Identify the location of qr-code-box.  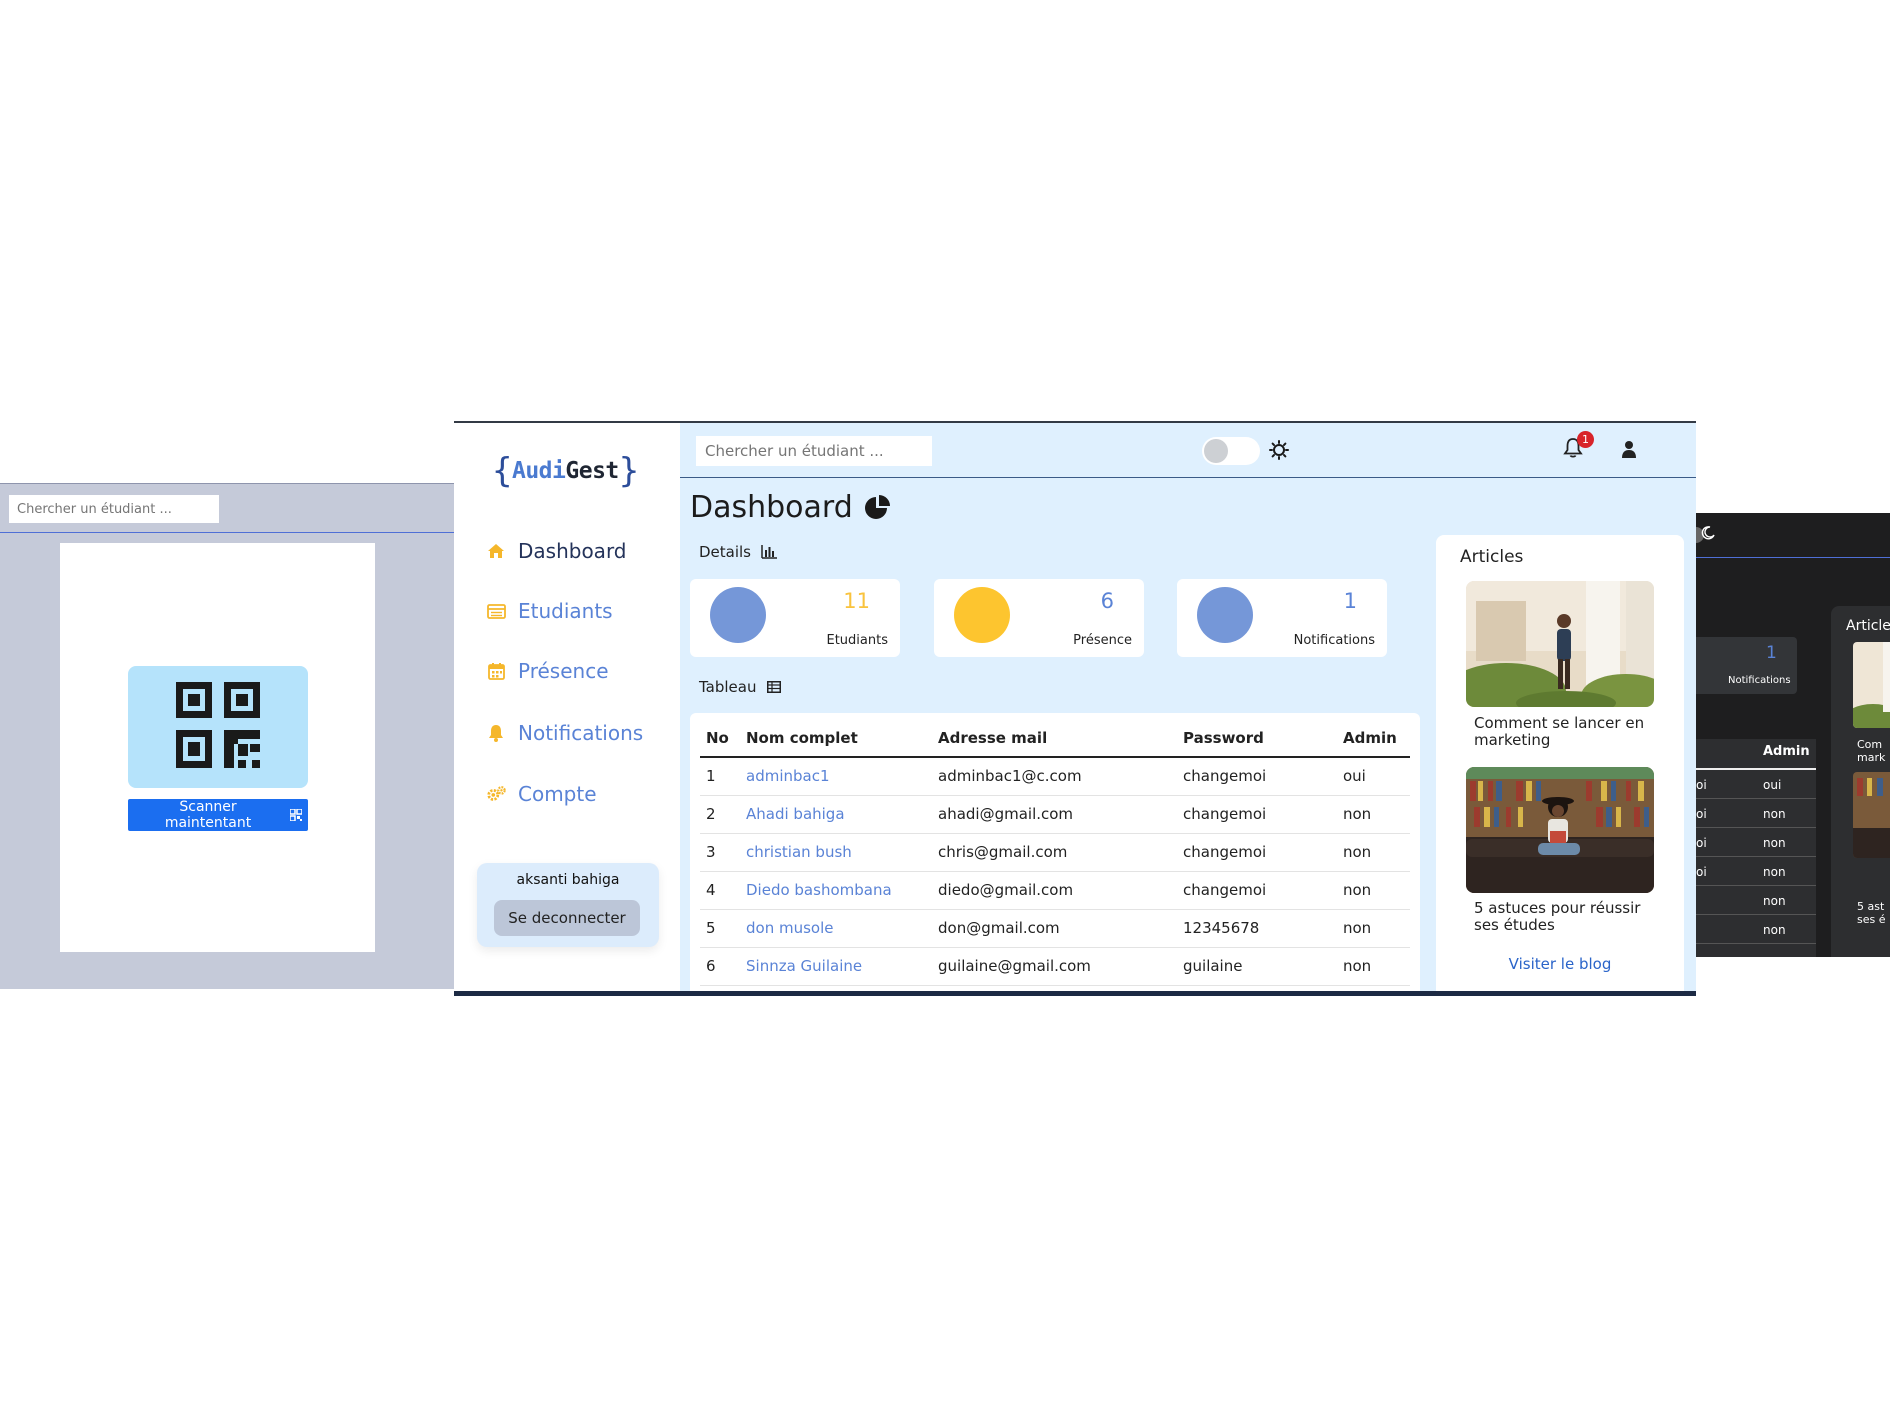
(218, 727).